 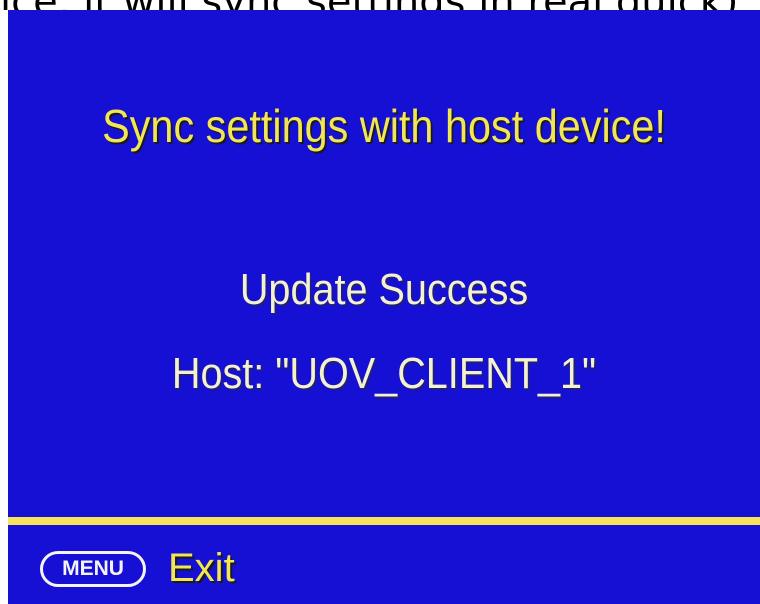 I want to click on osd-footer: MENU Exit, so click(x=384, y=568).